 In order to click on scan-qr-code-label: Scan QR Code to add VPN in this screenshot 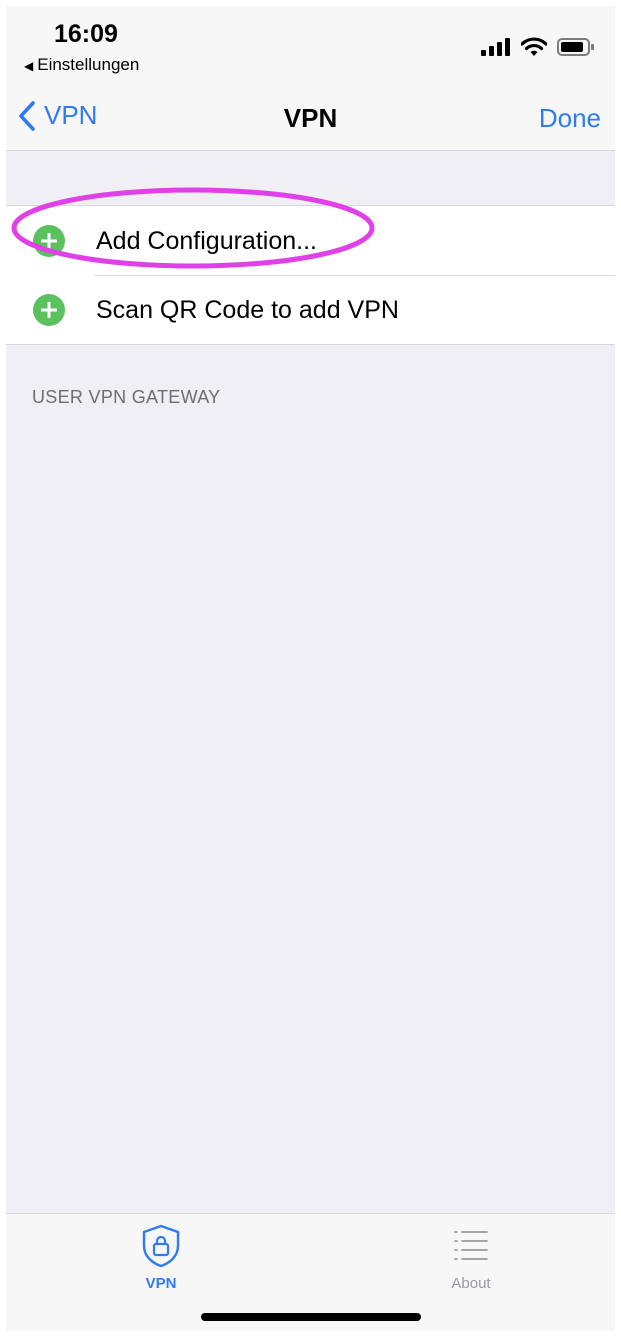, I will do `click(247, 310)`.